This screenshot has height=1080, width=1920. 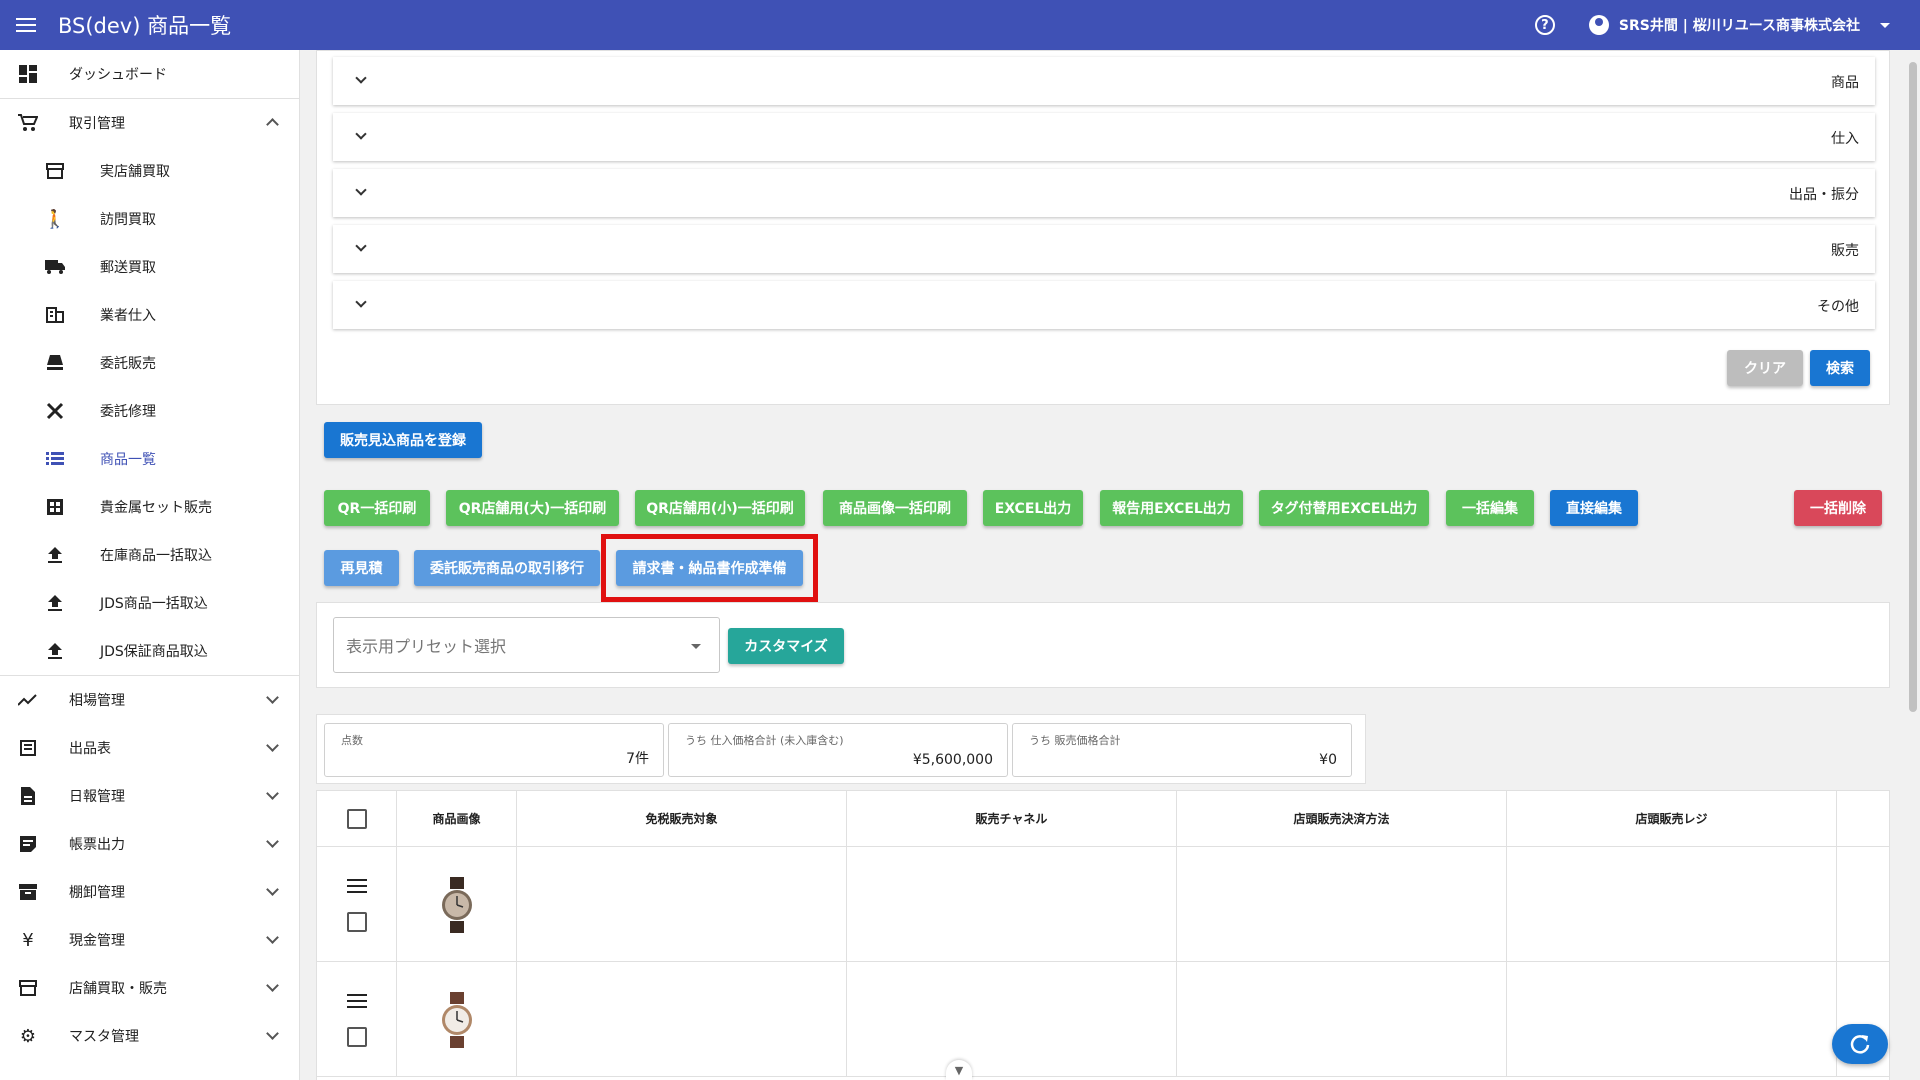 I want to click on page-scrollbar, so click(x=1913, y=565).